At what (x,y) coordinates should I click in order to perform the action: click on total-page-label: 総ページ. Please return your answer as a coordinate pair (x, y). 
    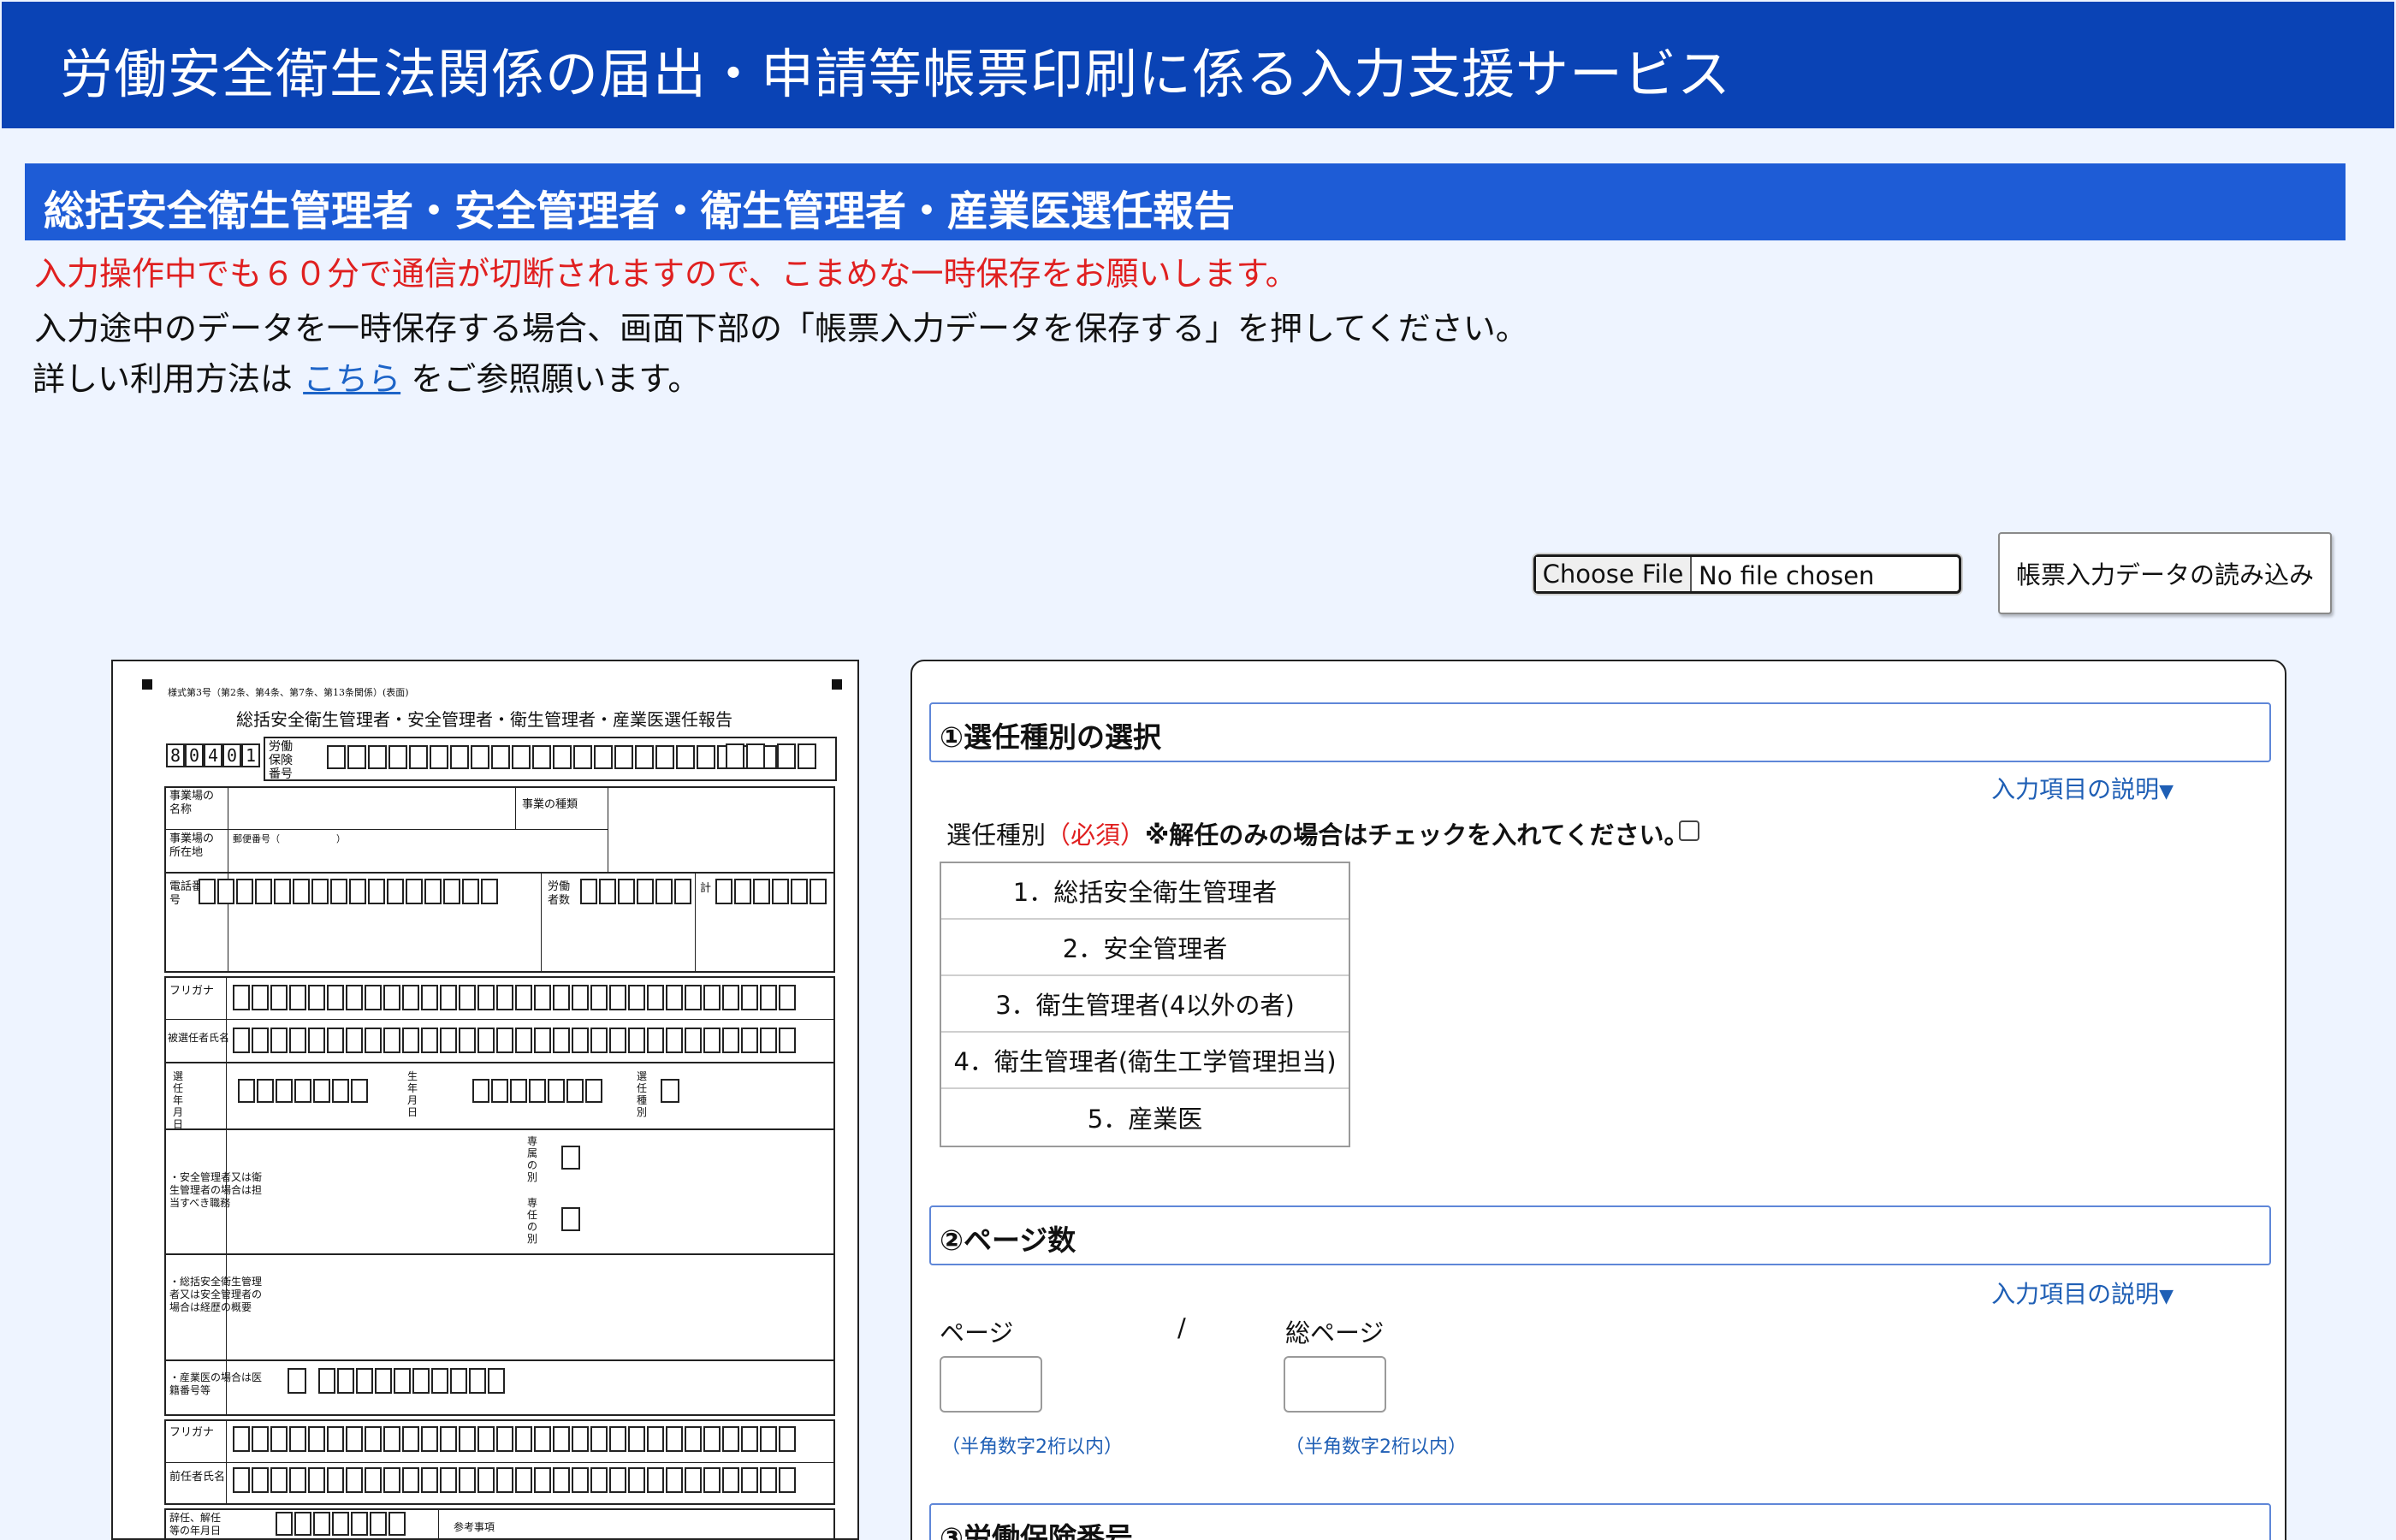
    Looking at the image, I should click on (1335, 1333).